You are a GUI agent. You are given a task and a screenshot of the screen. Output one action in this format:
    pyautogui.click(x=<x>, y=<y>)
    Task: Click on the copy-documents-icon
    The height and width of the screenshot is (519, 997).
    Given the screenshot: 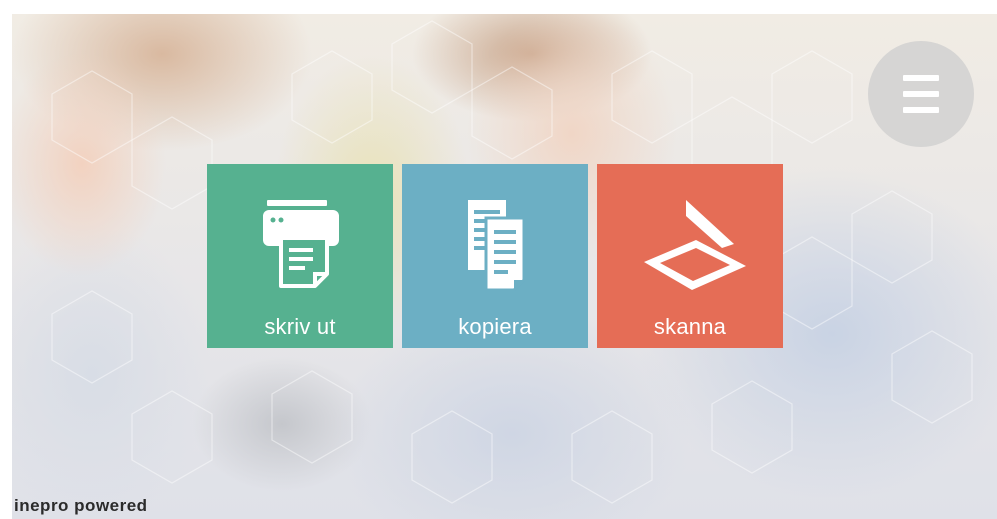 What is the action you would take?
    pyautogui.click(x=495, y=229)
    